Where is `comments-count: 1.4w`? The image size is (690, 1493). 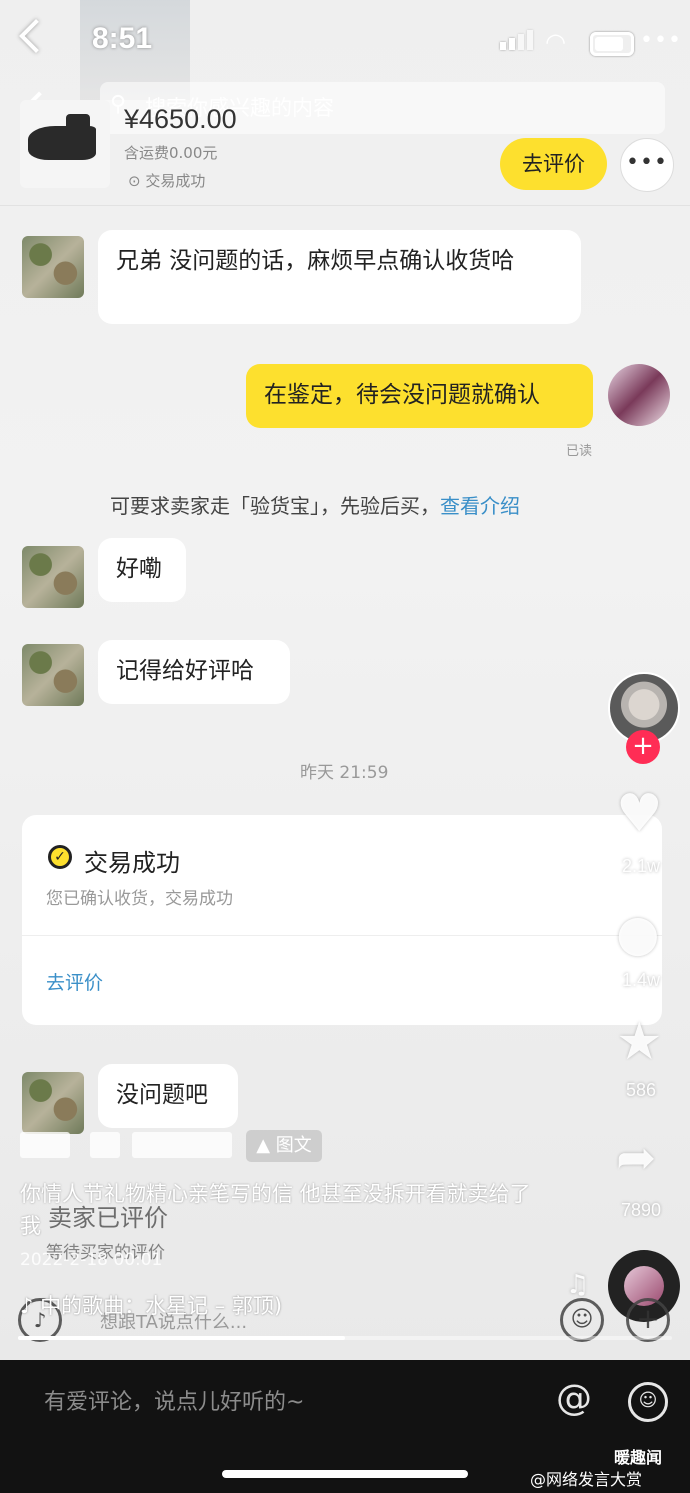 comments-count: 1.4w is located at coordinates (641, 980).